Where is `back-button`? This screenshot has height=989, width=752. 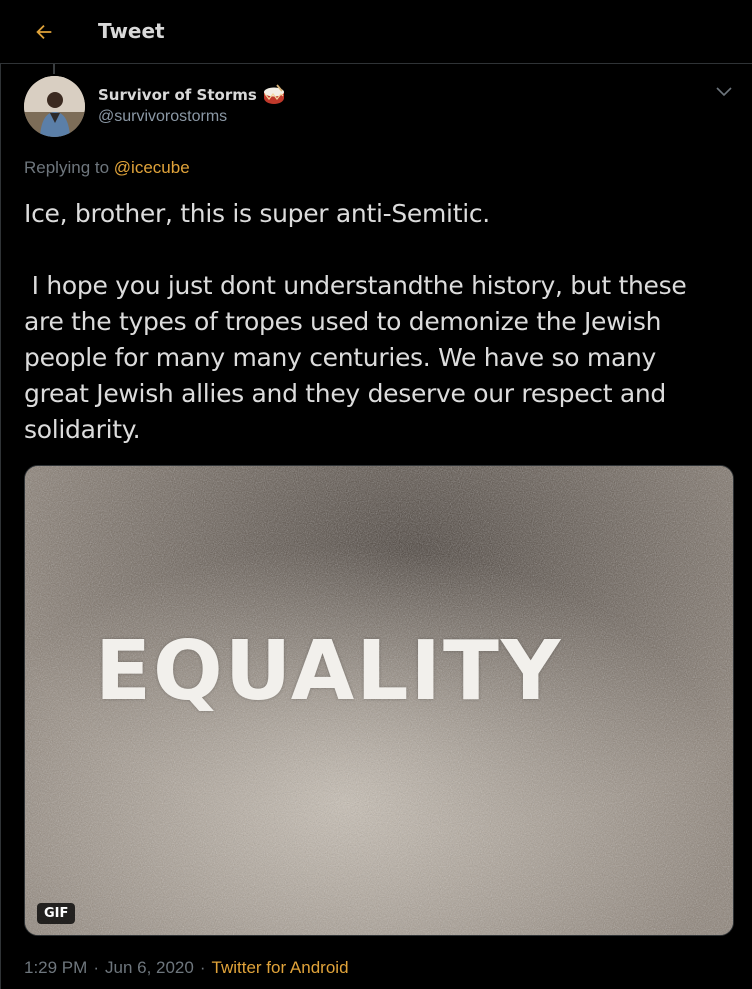 back-button is located at coordinates (44, 32).